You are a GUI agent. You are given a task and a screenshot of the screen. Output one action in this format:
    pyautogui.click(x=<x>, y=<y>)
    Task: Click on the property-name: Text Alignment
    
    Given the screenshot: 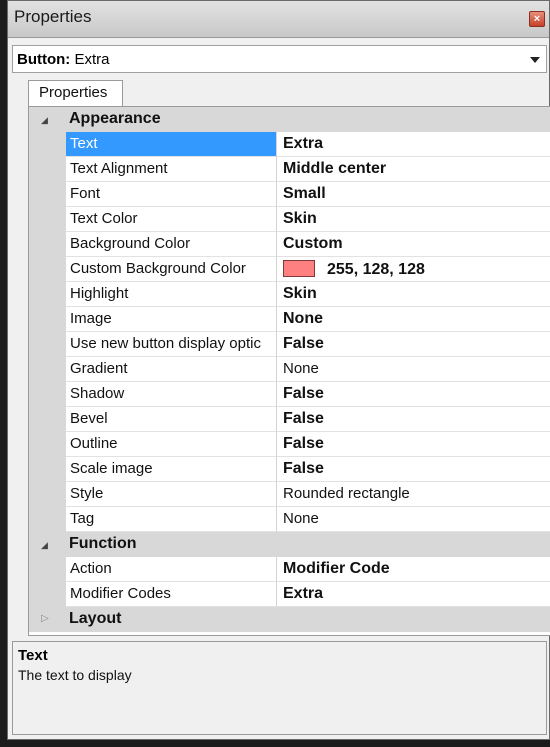 What is the action you would take?
    pyautogui.click(x=171, y=169)
    